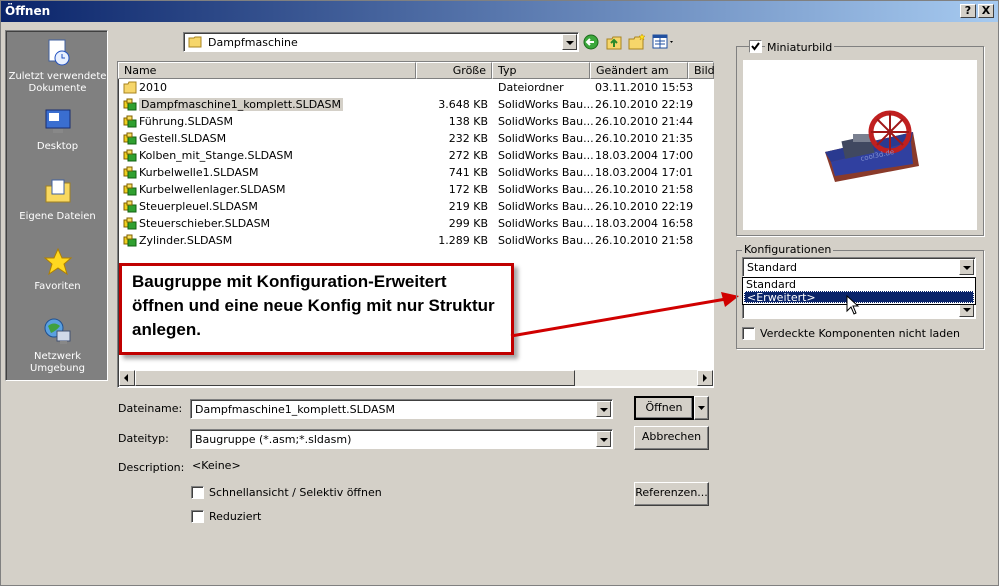 The height and width of the screenshot is (586, 999). What do you see at coordinates (624, 315) in the screenshot?
I see `annotation-arrow` at bounding box center [624, 315].